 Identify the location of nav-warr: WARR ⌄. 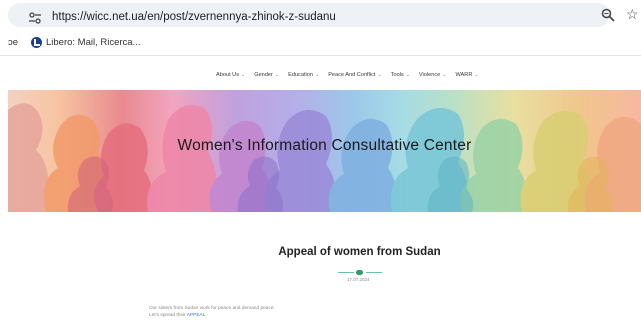
(466, 75).